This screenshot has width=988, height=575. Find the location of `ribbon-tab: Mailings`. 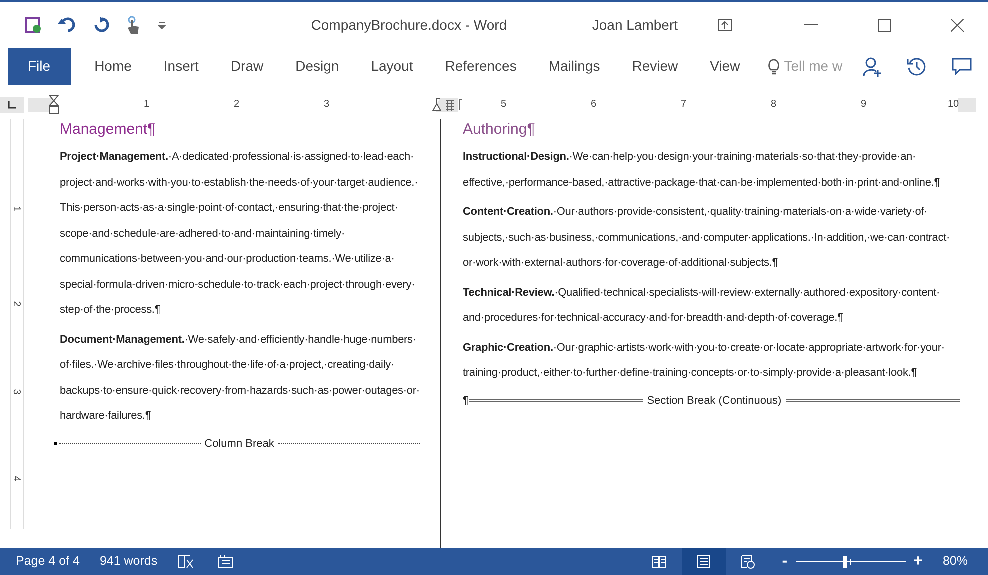

ribbon-tab: Mailings is located at coordinates (574, 66).